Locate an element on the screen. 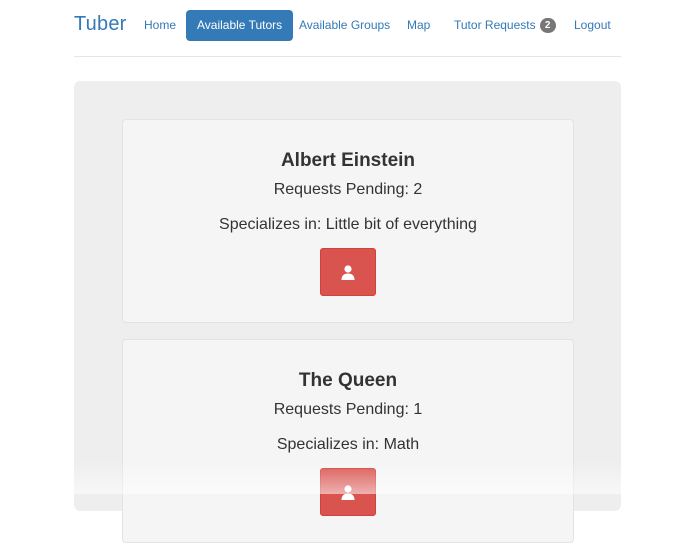 The height and width of the screenshot is (543, 695). requests-count-badge: 2 is located at coordinates (547, 25).